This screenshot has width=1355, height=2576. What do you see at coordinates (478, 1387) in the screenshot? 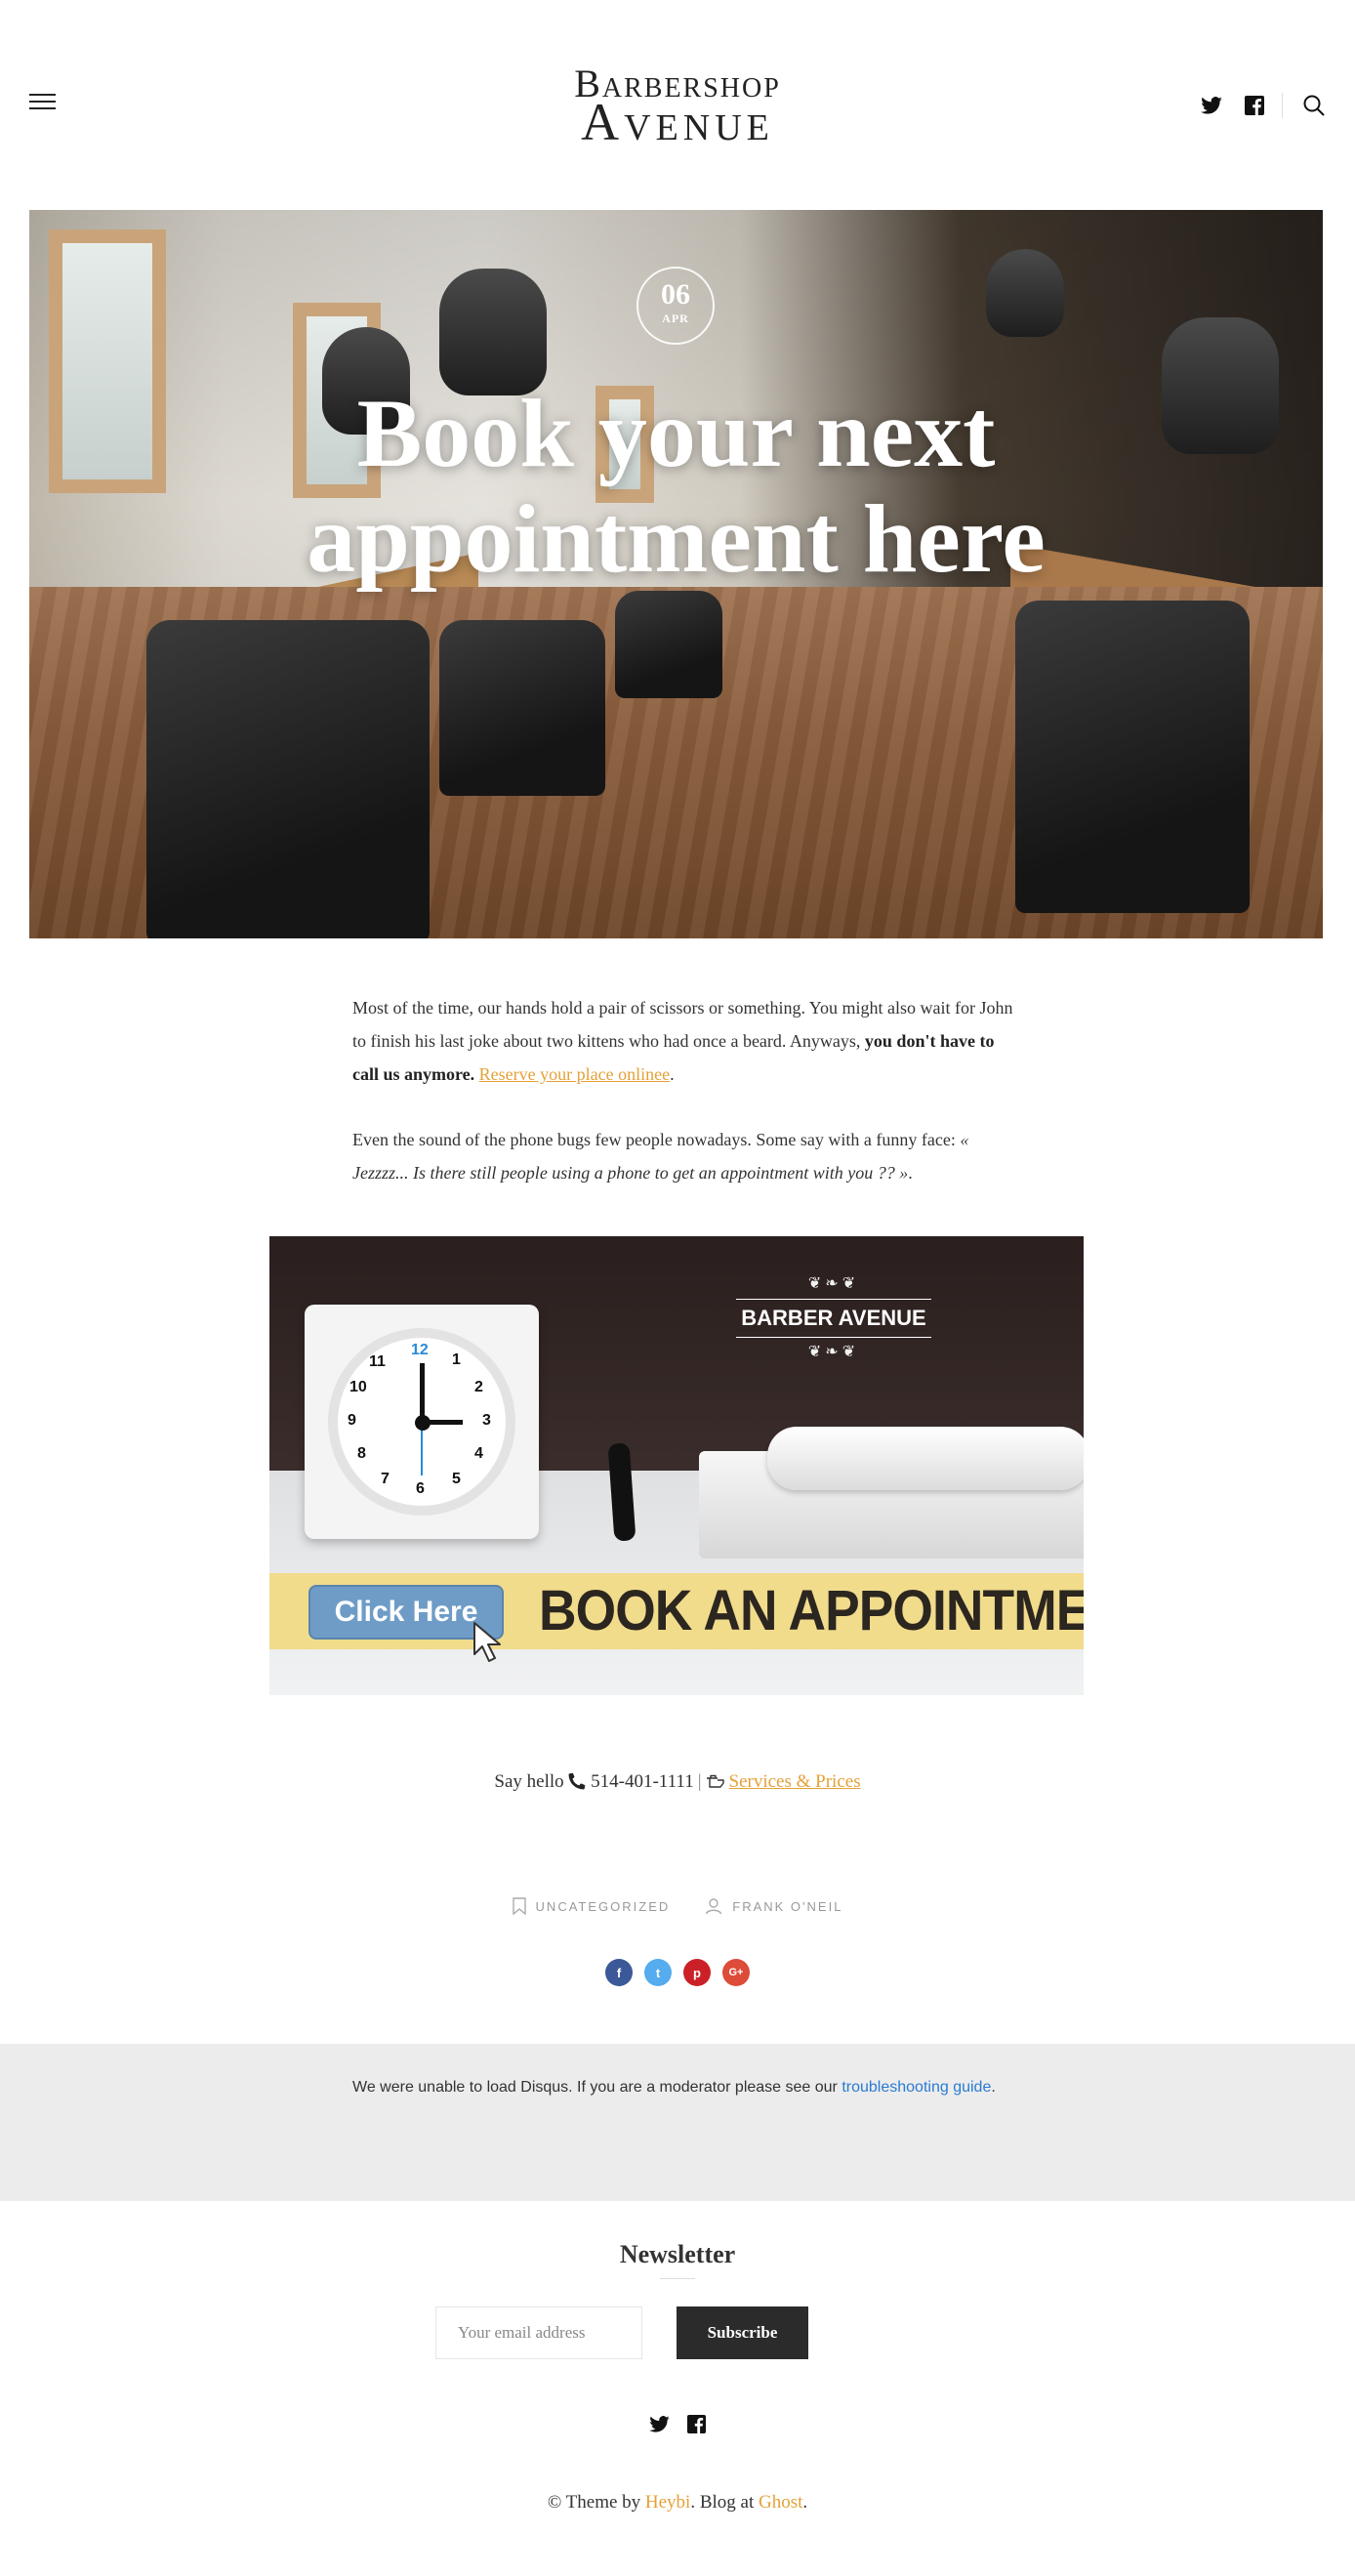
I see `clock-number: 2` at bounding box center [478, 1387].